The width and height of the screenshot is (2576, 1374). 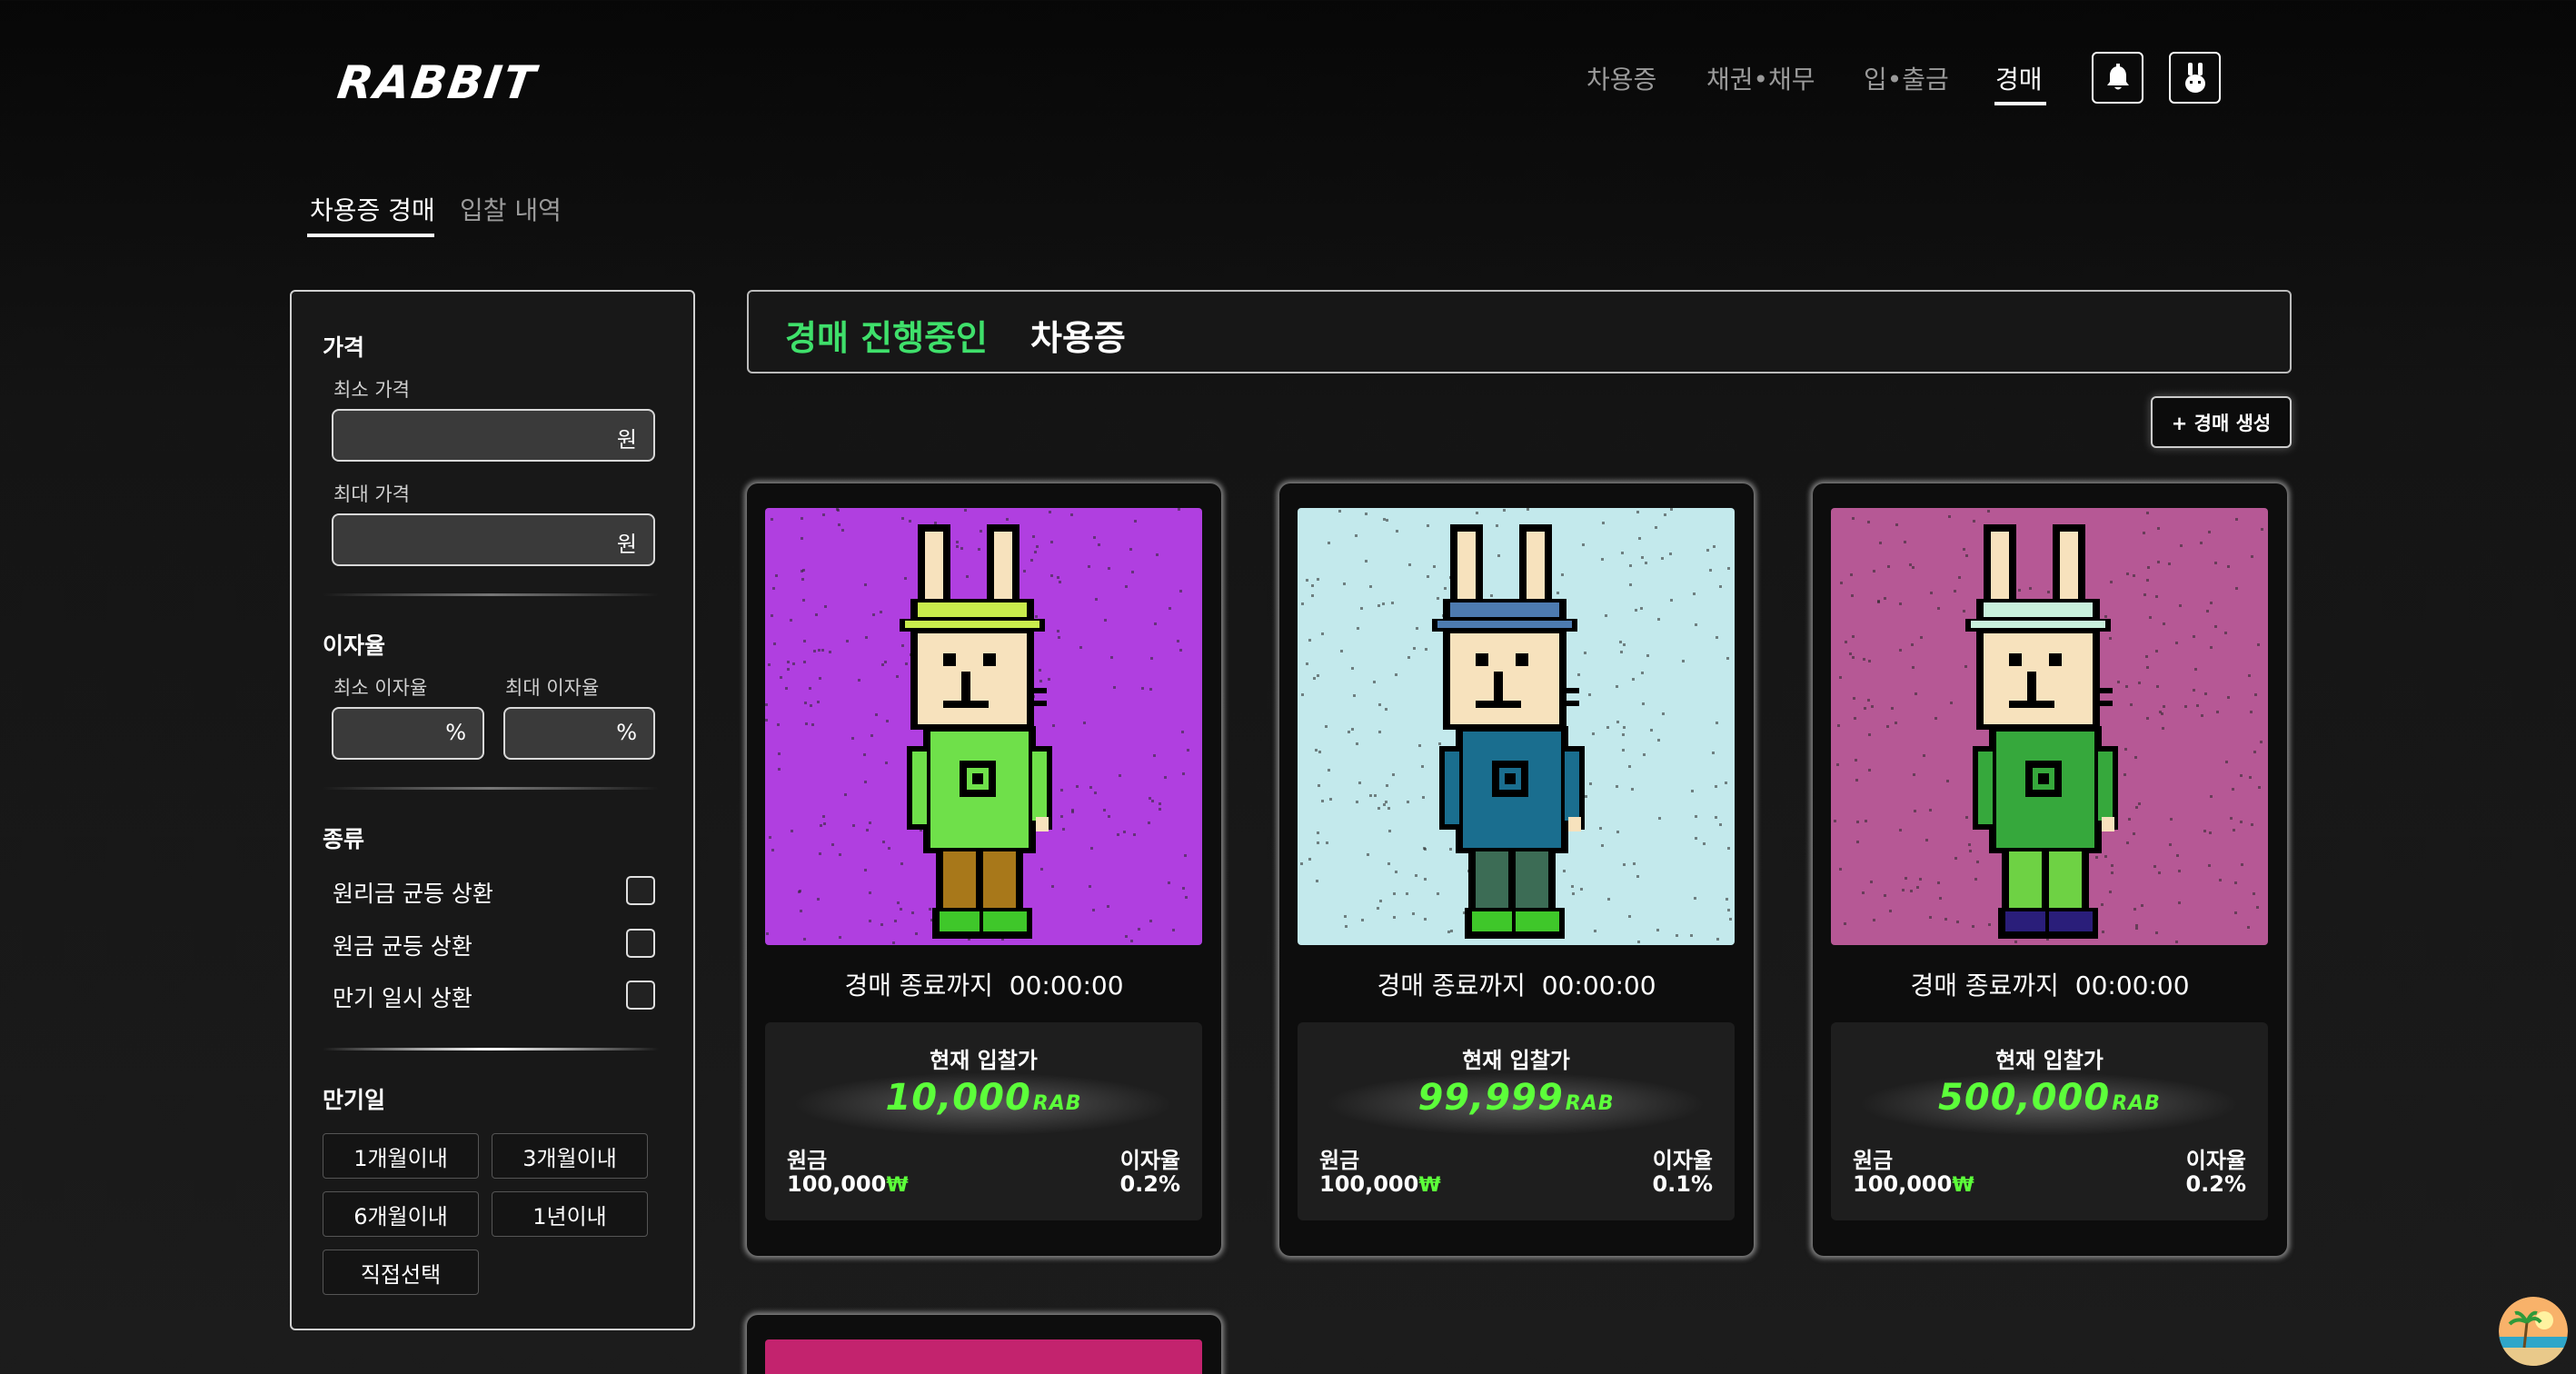 What do you see at coordinates (2020, 103) in the screenshot?
I see `nav-active-underline` at bounding box center [2020, 103].